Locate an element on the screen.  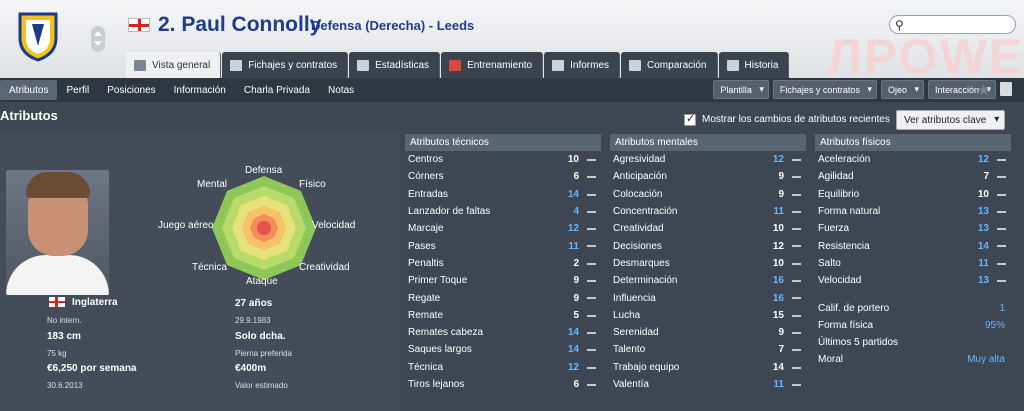
radar-label-mental: Mental is located at coordinates (212, 184).